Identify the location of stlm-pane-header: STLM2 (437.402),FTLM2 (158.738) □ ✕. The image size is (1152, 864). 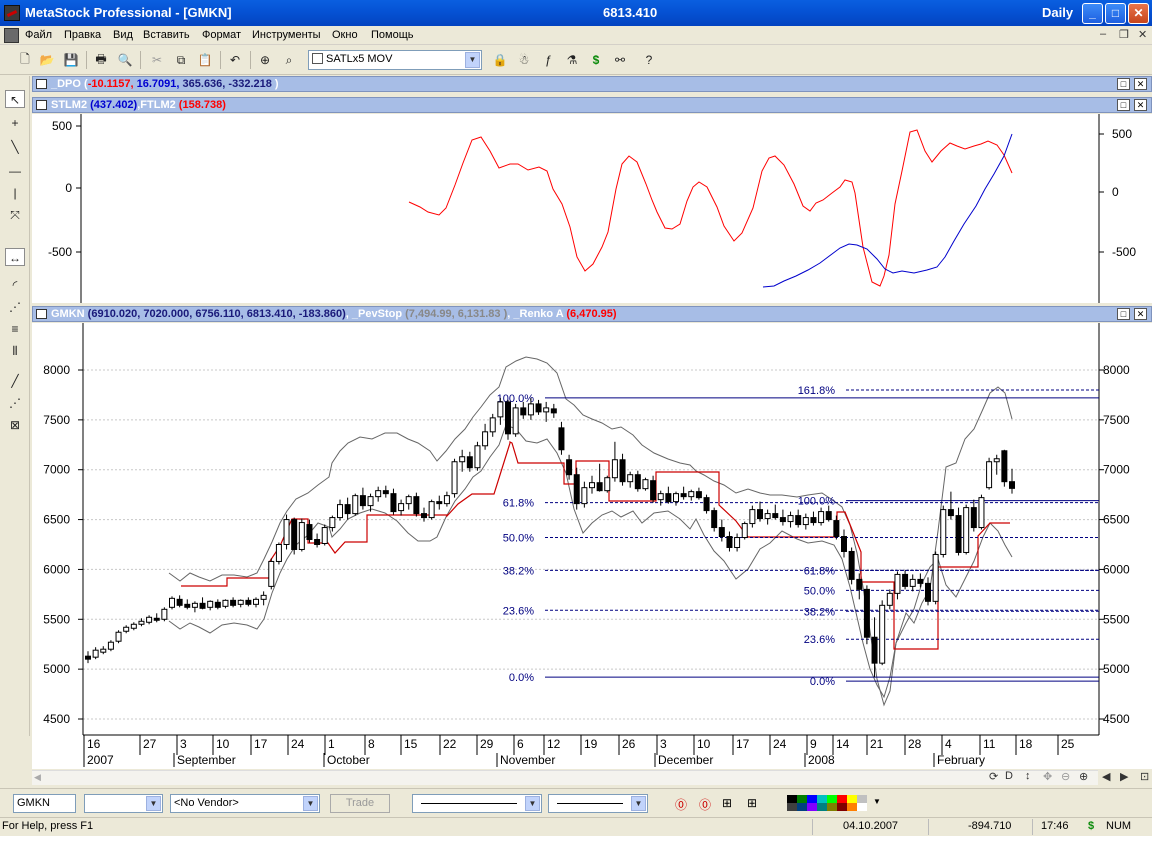
(592, 105).